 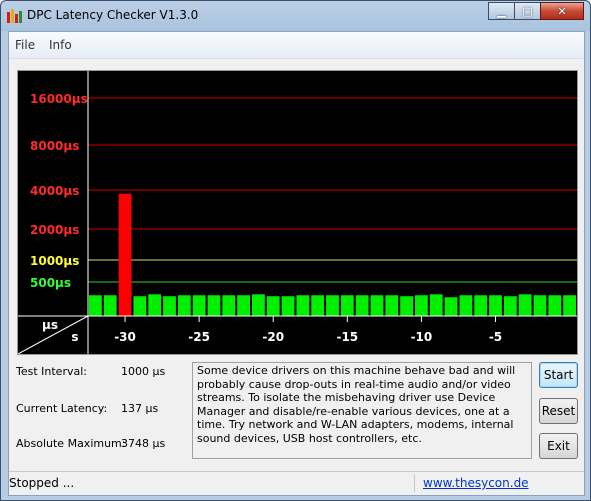 I want to click on y-tick-label: 500µs, so click(x=50, y=283).